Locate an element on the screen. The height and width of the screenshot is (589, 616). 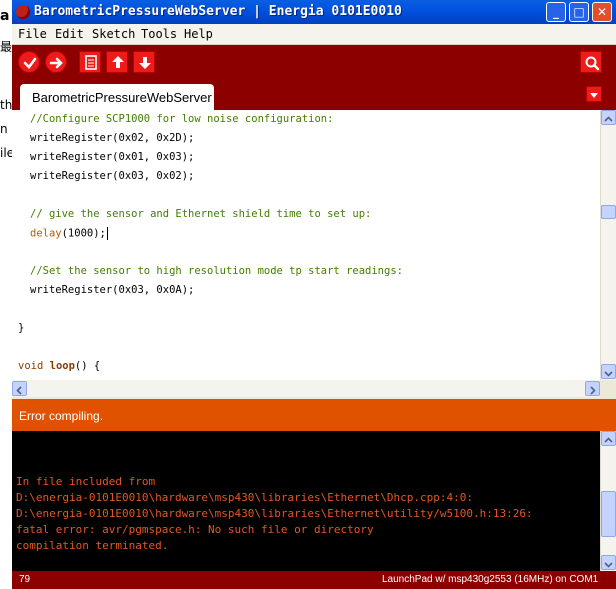
scroll-down-button is located at coordinates (608, 371).